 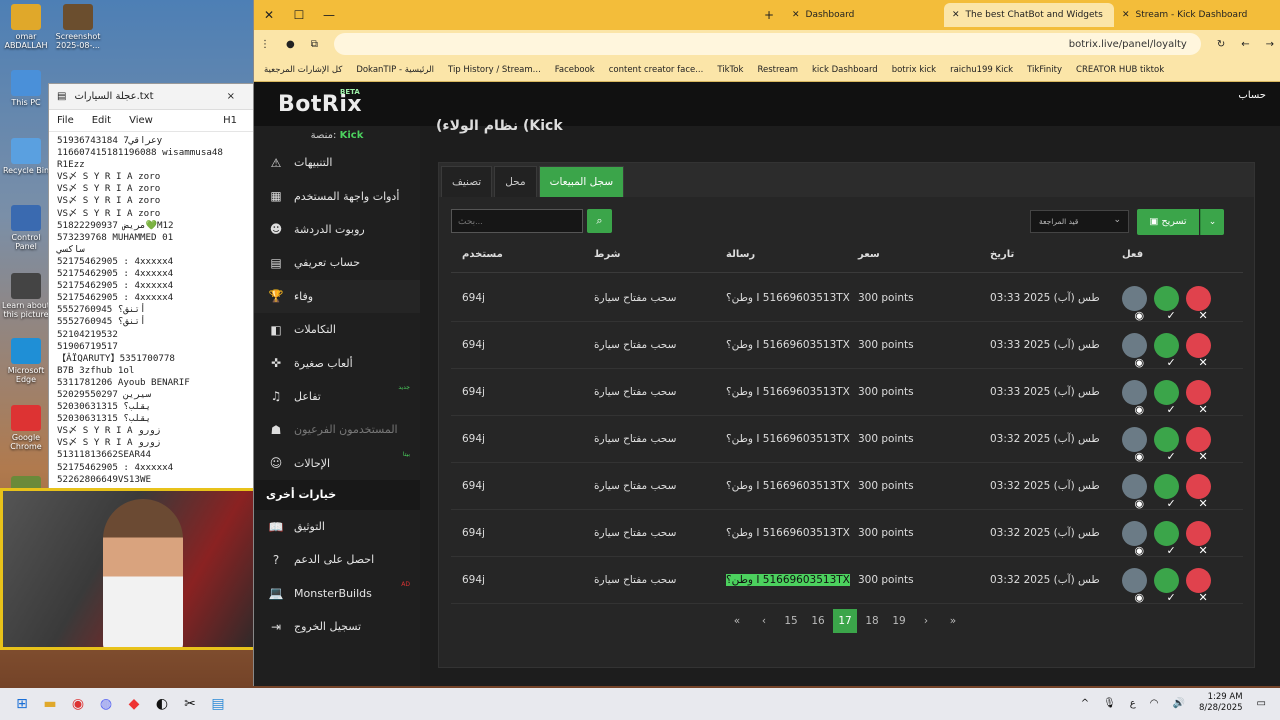 What do you see at coordinates (78, 704) in the screenshot?
I see `chrome-icon: ◉` at bounding box center [78, 704].